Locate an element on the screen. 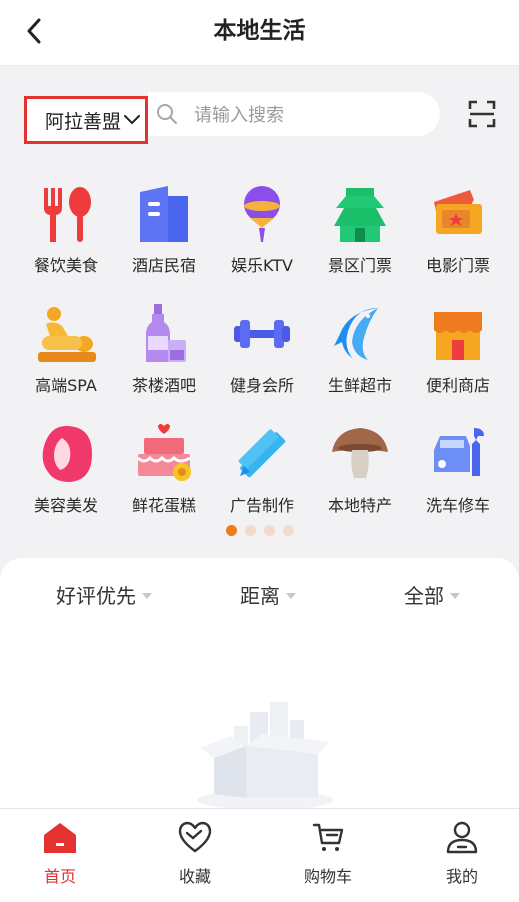  category-restaurant: 餐饮美食 is located at coordinates (66, 229).